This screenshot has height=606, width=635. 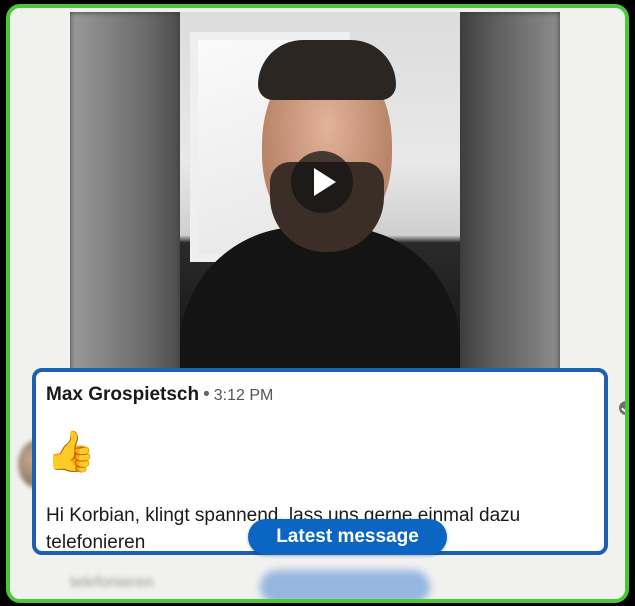 What do you see at coordinates (622, 408) in the screenshot?
I see `read-receipt-icon` at bounding box center [622, 408].